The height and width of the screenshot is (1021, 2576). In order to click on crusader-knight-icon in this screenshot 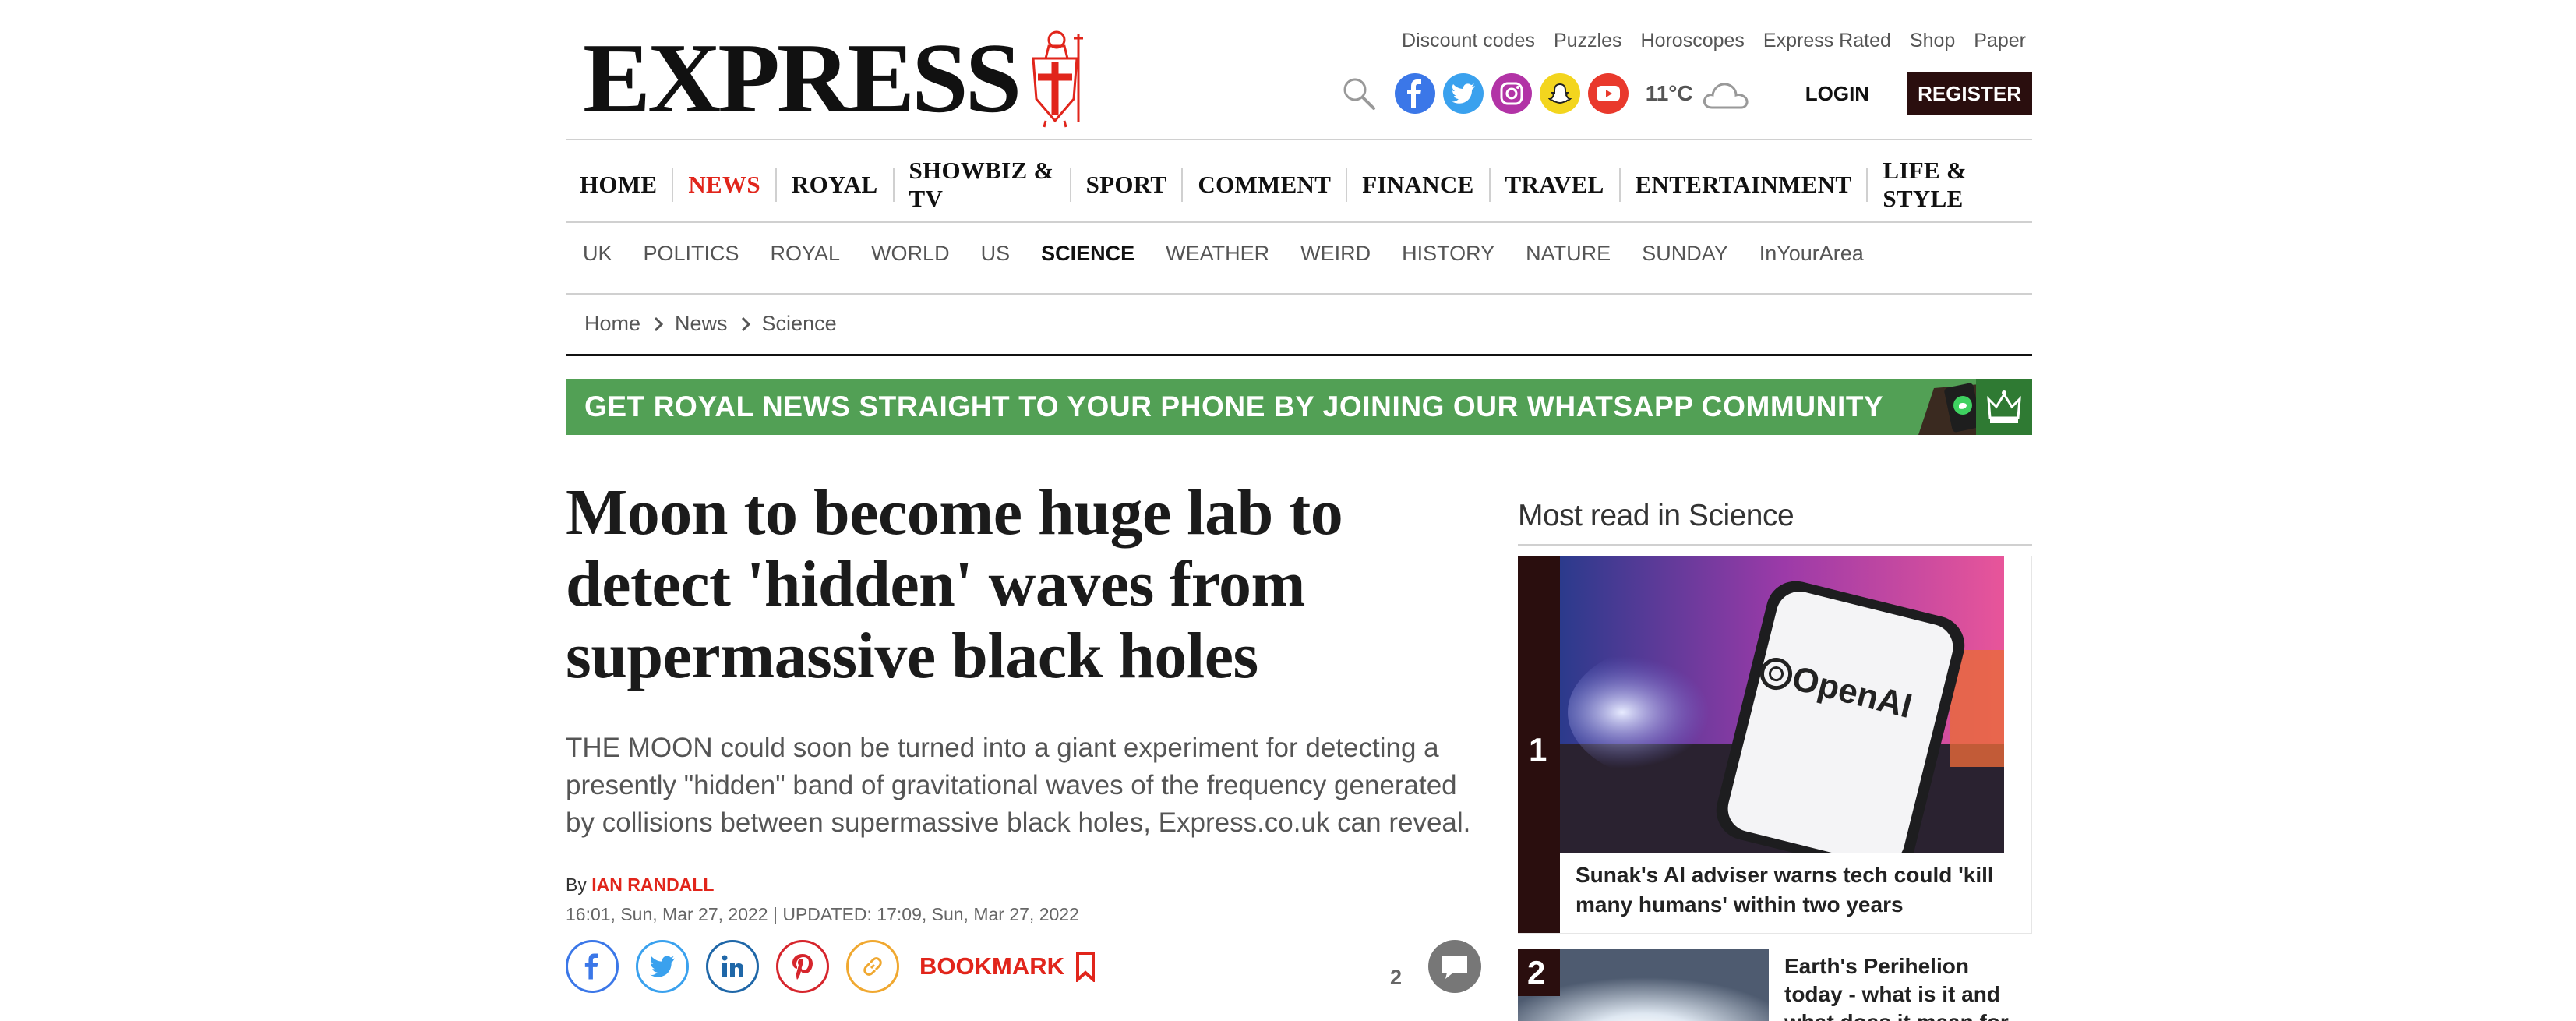, I will do `click(1058, 79)`.